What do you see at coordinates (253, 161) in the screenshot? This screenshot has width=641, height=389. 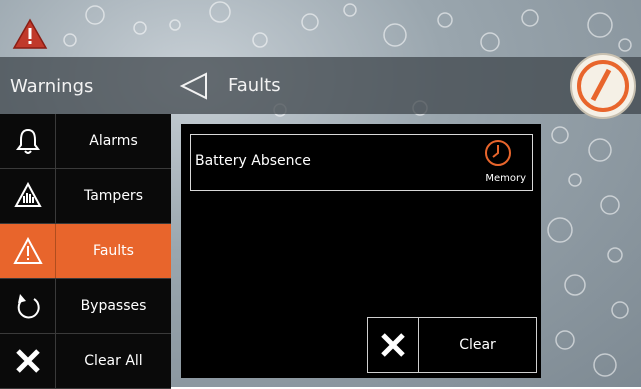 I see `fault-name: Battery Absence` at bounding box center [253, 161].